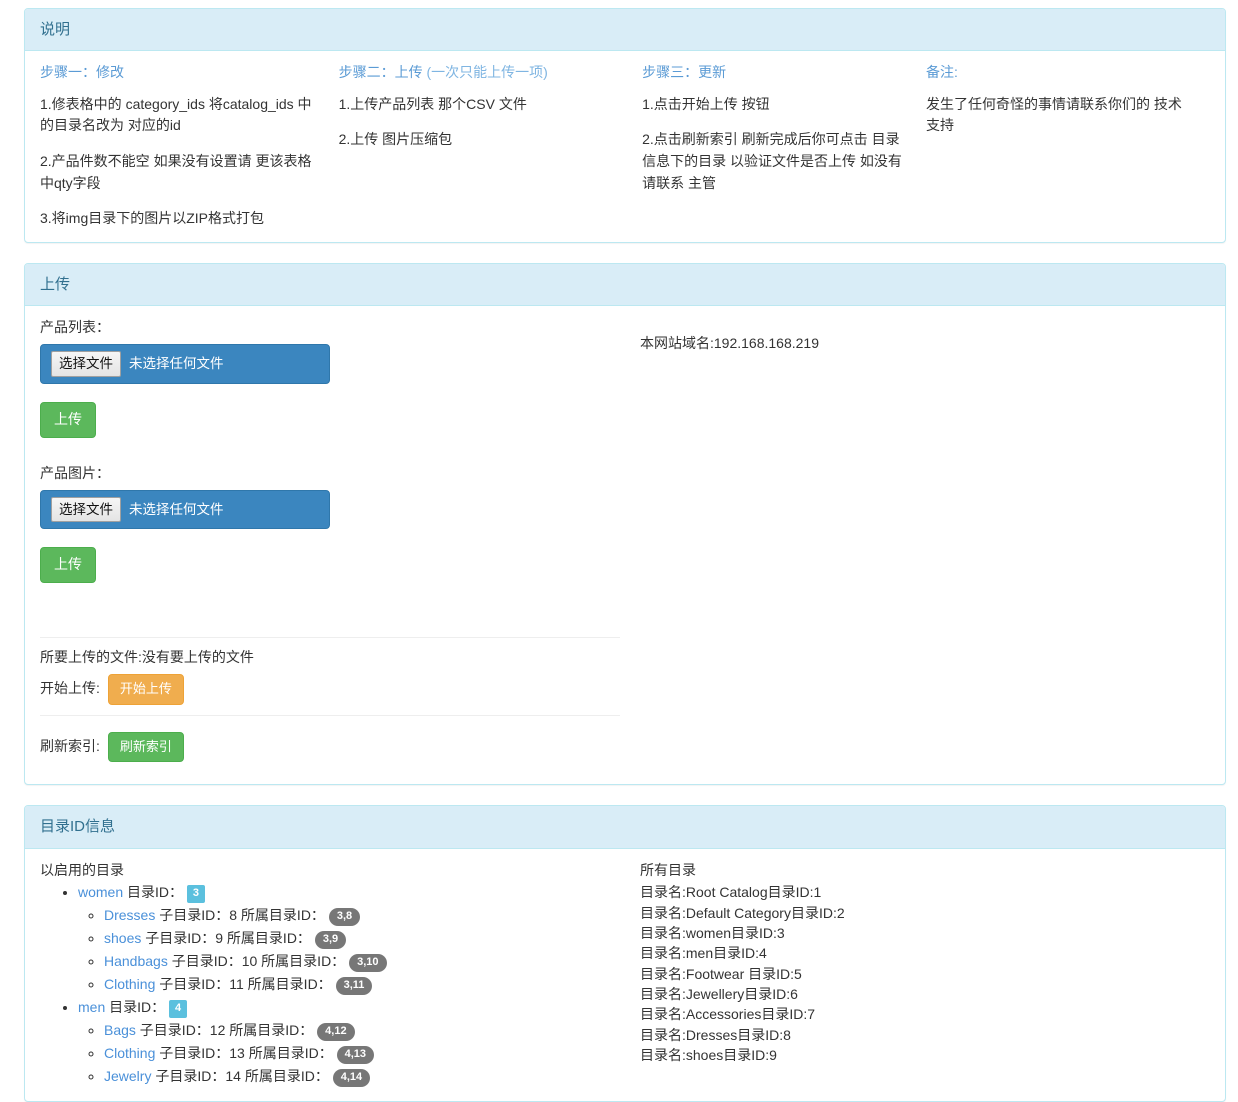 This screenshot has height=1102, width=1238. What do you see at coordinates (942, 72) in the screenshot?
I see `note-heading-text: 备注:` at bounding box center [942, 72].